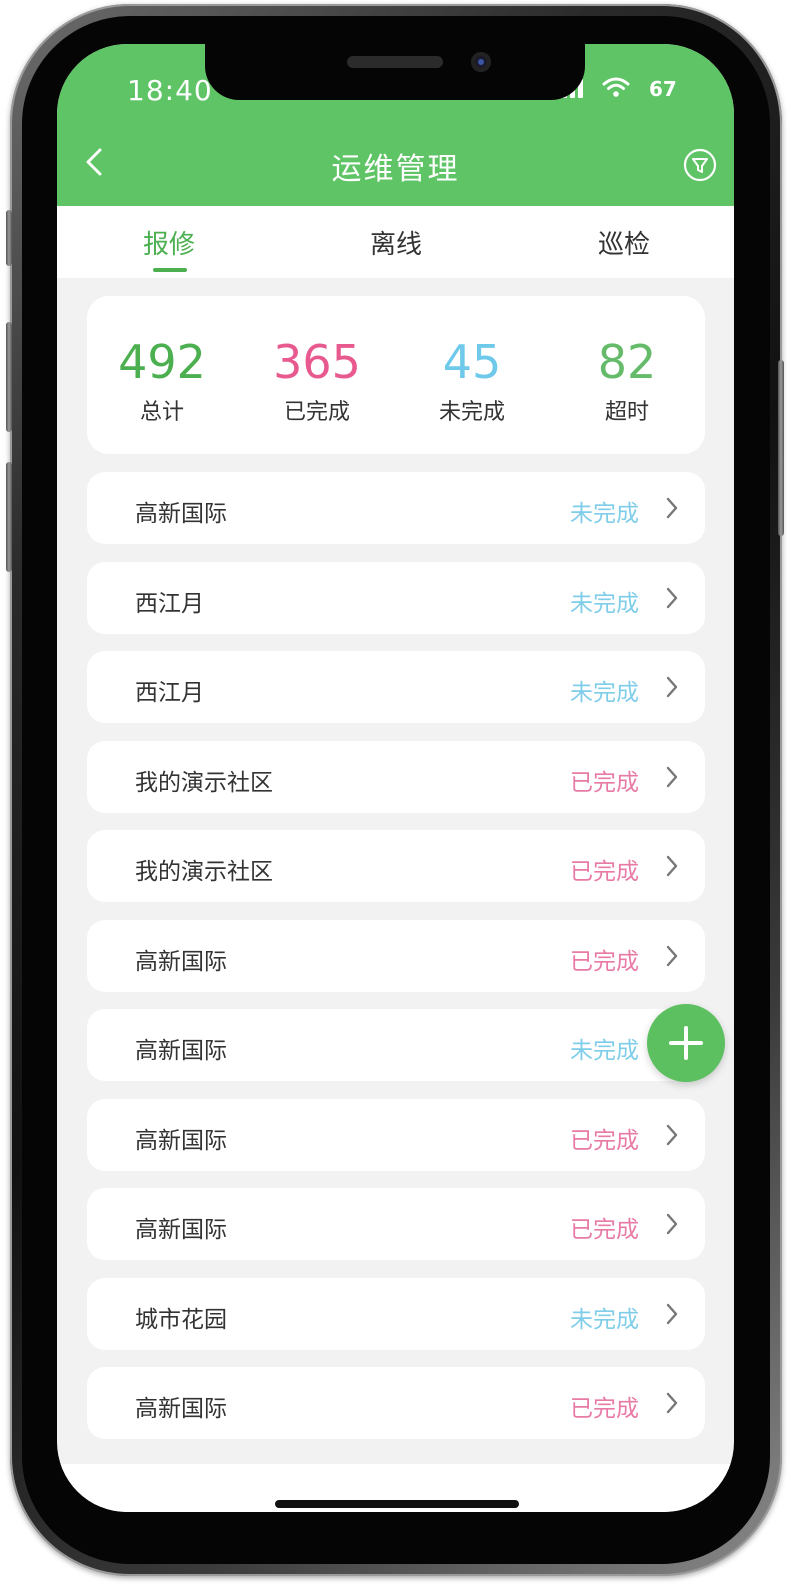  What do you see at coordinates (396, 375) in the screenshot?
I see `stats-card: 492 总计 365 已完成 45 未完成 82 超时` at bounding box center [396, 375].